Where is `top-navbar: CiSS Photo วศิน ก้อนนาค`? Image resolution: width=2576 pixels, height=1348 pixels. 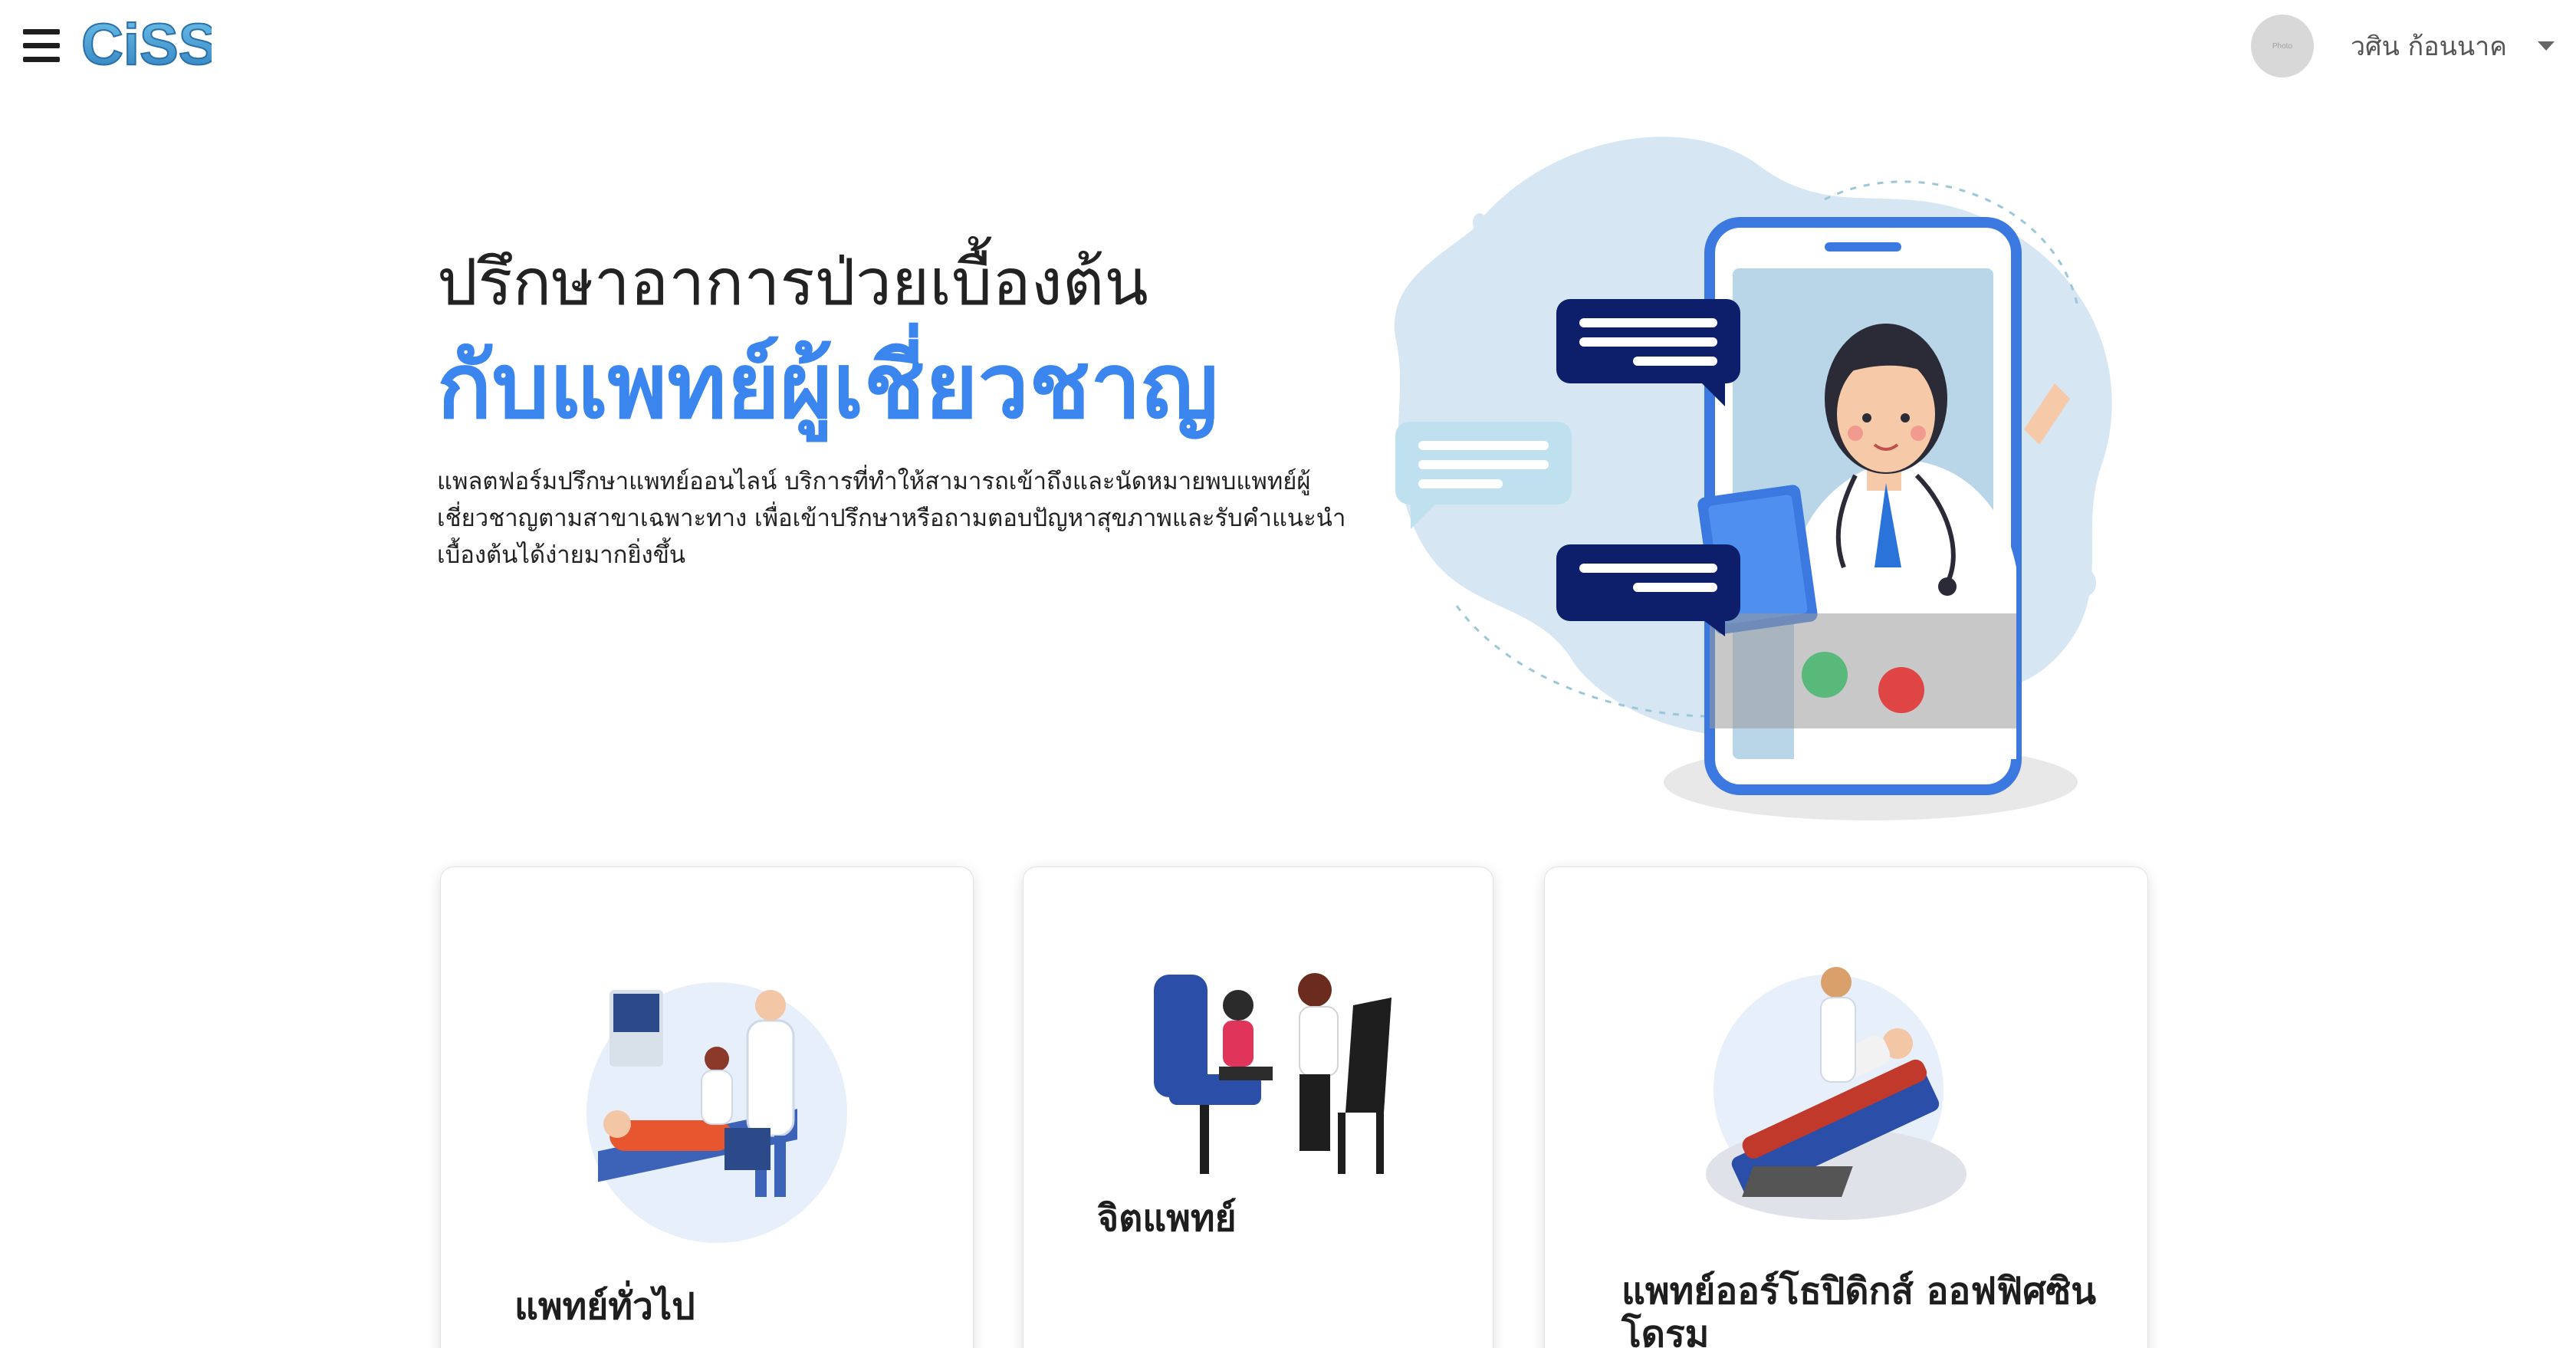 top-navbar: CiSS Photo วศิน ก้อนนาค is located at coordinates (1288, 46).